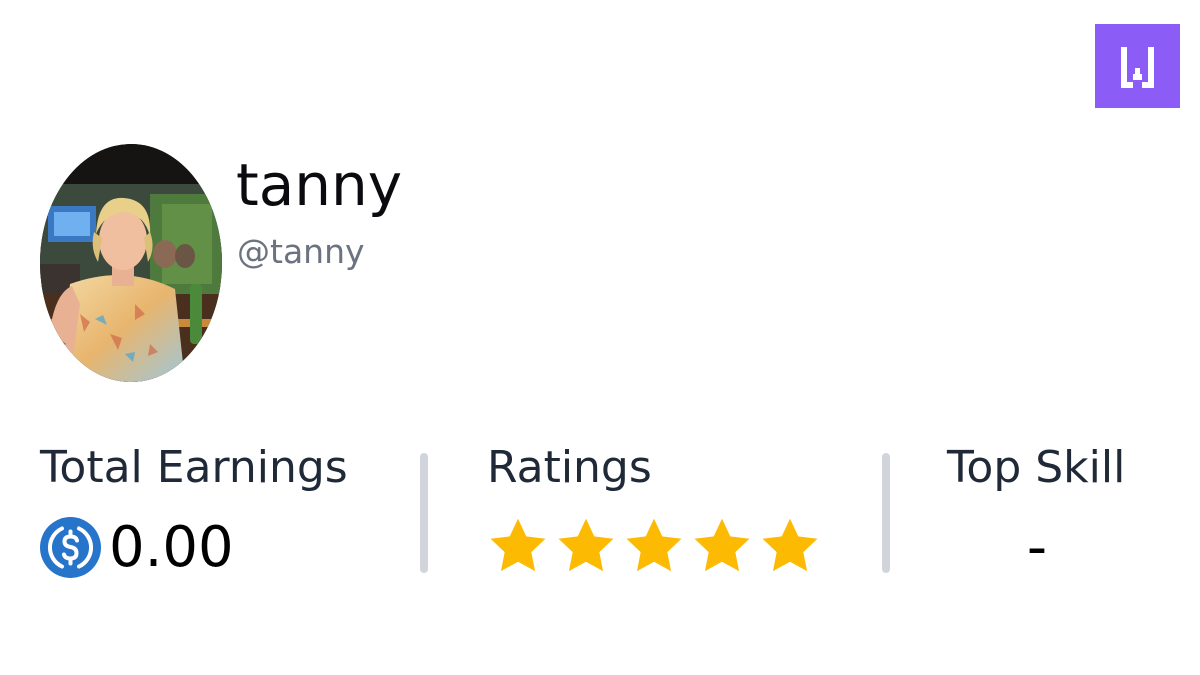  What do you see at coordinates (1137, 66) in the screenshot?
I see `w-logo-icon` at bounding box center [1137, 66].